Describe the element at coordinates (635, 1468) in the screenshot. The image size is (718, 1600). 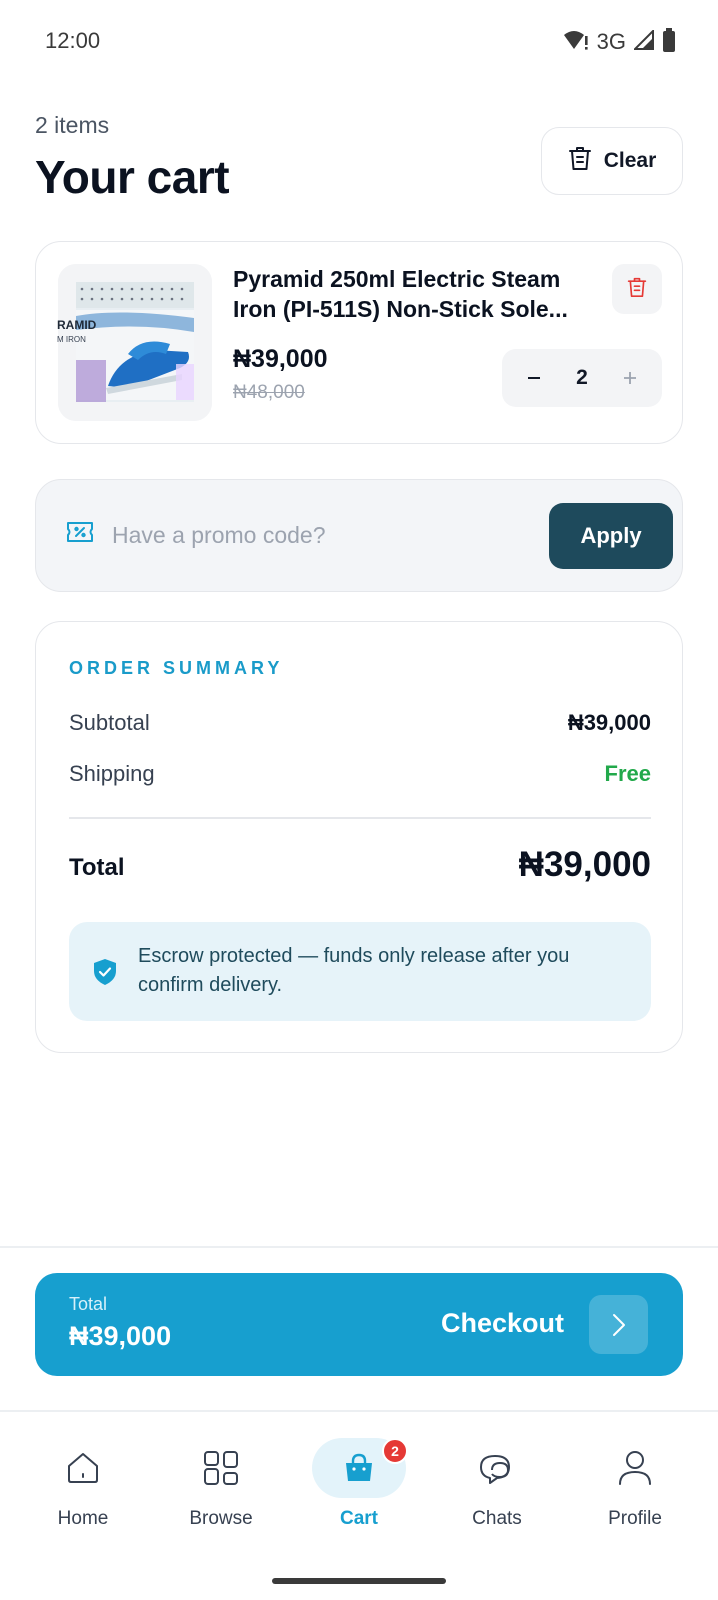
I see `user-icon` at that location.